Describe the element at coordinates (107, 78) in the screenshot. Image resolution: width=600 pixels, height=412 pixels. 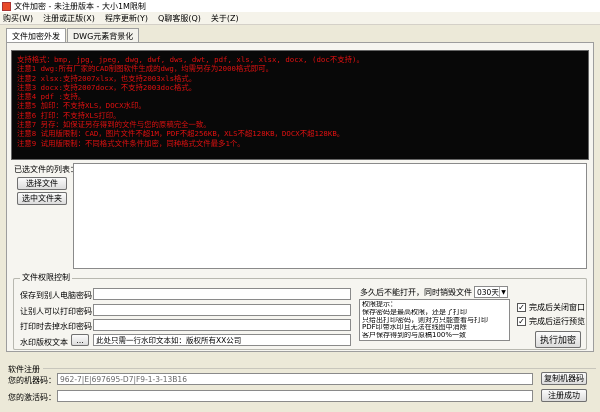
I see `console-line: 注意2 xlsx:支持2007xlsx，也支持2003xls格式。` at that location.